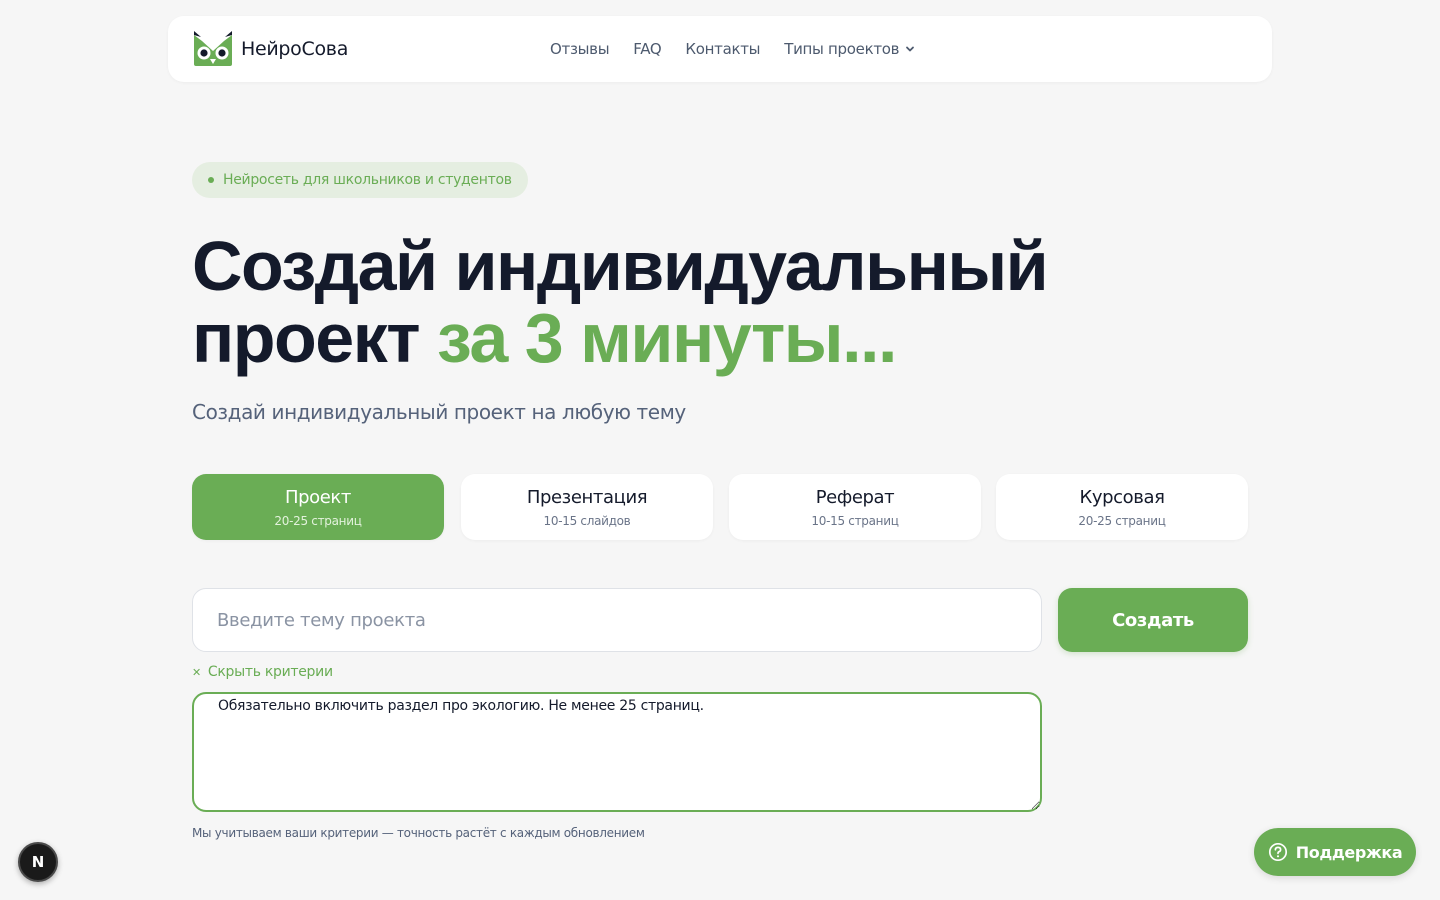 Image resolution: width=1440 pixels, height=900 pixels. I want to click on type-card-title: Проект, so click(317, 497).